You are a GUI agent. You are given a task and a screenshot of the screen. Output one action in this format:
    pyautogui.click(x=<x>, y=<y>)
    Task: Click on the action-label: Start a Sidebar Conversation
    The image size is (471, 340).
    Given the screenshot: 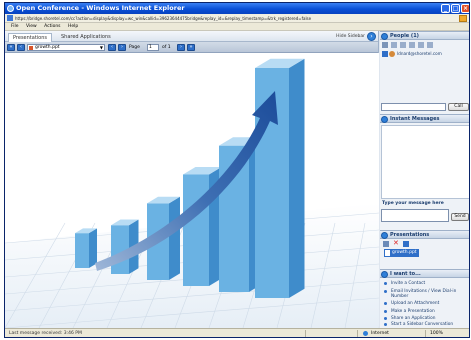 What is the action you would take?
    pyautogui.click(x=422, y=324)
    